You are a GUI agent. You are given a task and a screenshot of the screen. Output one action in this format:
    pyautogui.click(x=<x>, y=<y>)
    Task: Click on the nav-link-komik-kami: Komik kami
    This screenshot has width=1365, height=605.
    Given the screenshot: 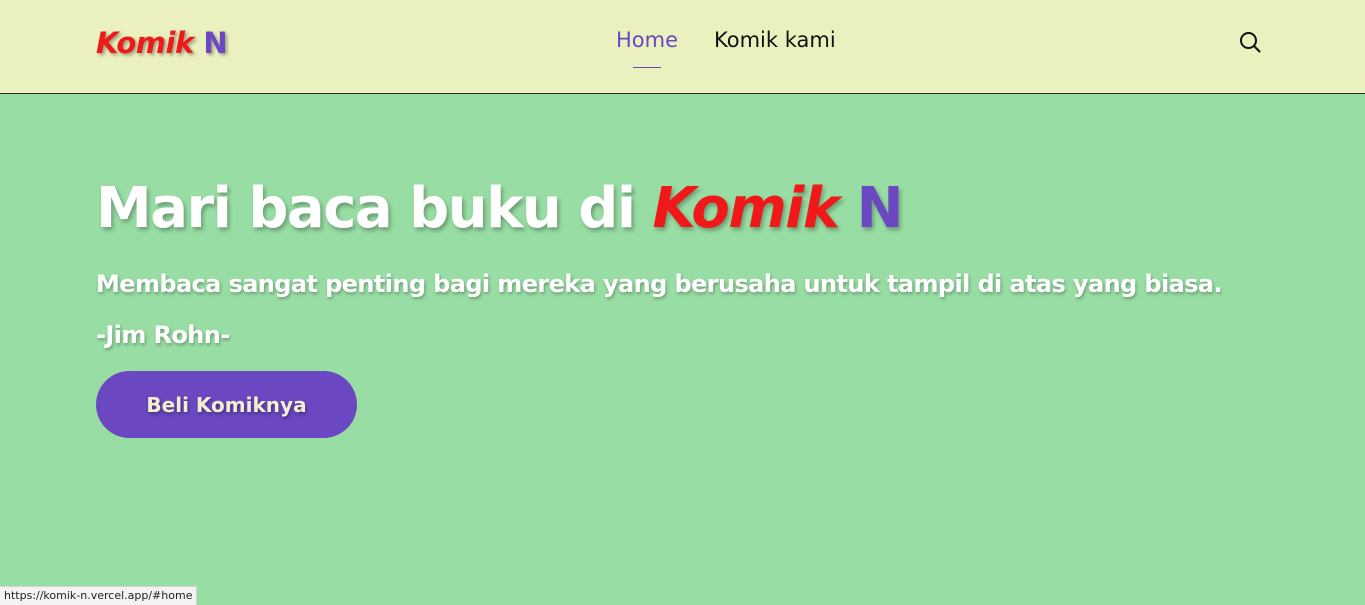 What is the action you would take?
    pyautogui.click(x=775, y=48)
    